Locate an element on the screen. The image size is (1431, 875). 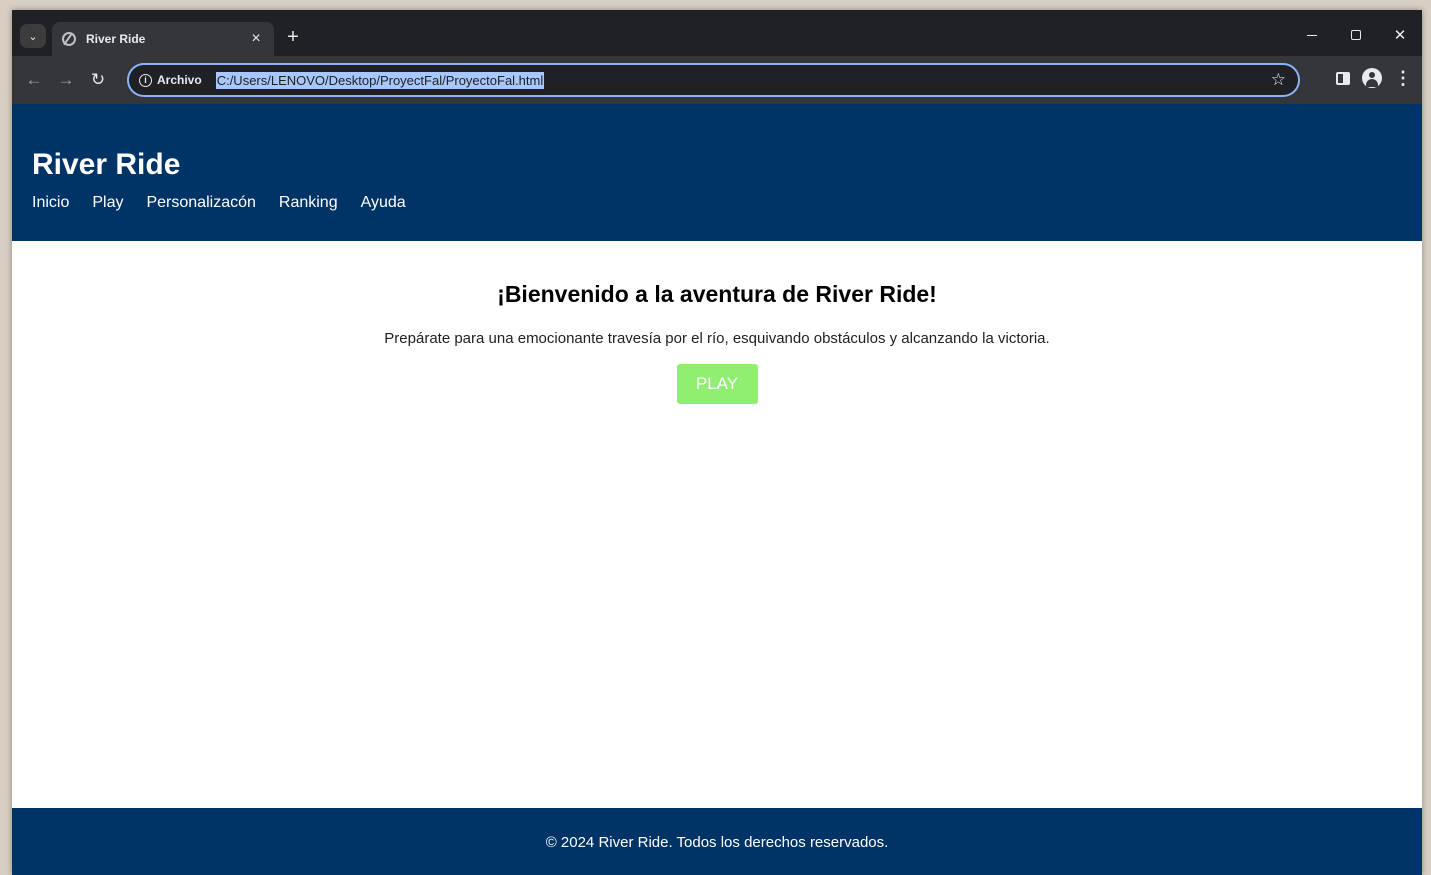
close-window-button: ✕ is located at coordinates (1400, 35).